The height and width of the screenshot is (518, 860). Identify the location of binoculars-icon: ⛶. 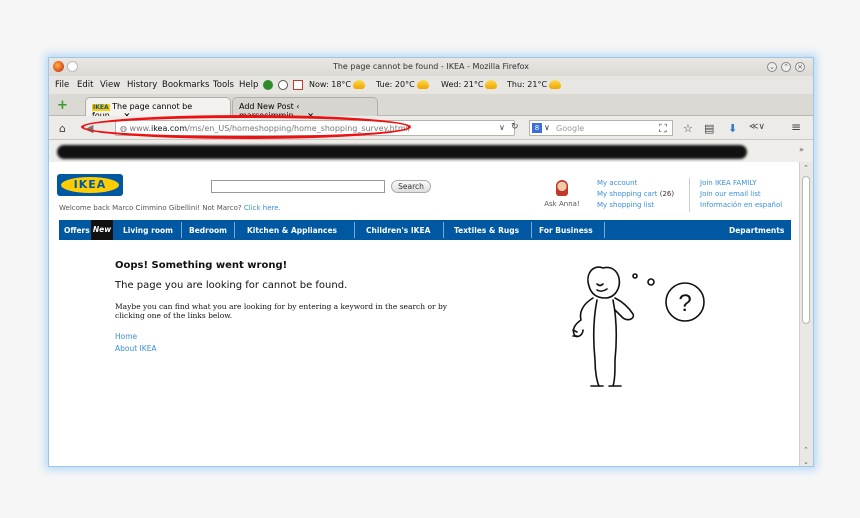
(663, 129).